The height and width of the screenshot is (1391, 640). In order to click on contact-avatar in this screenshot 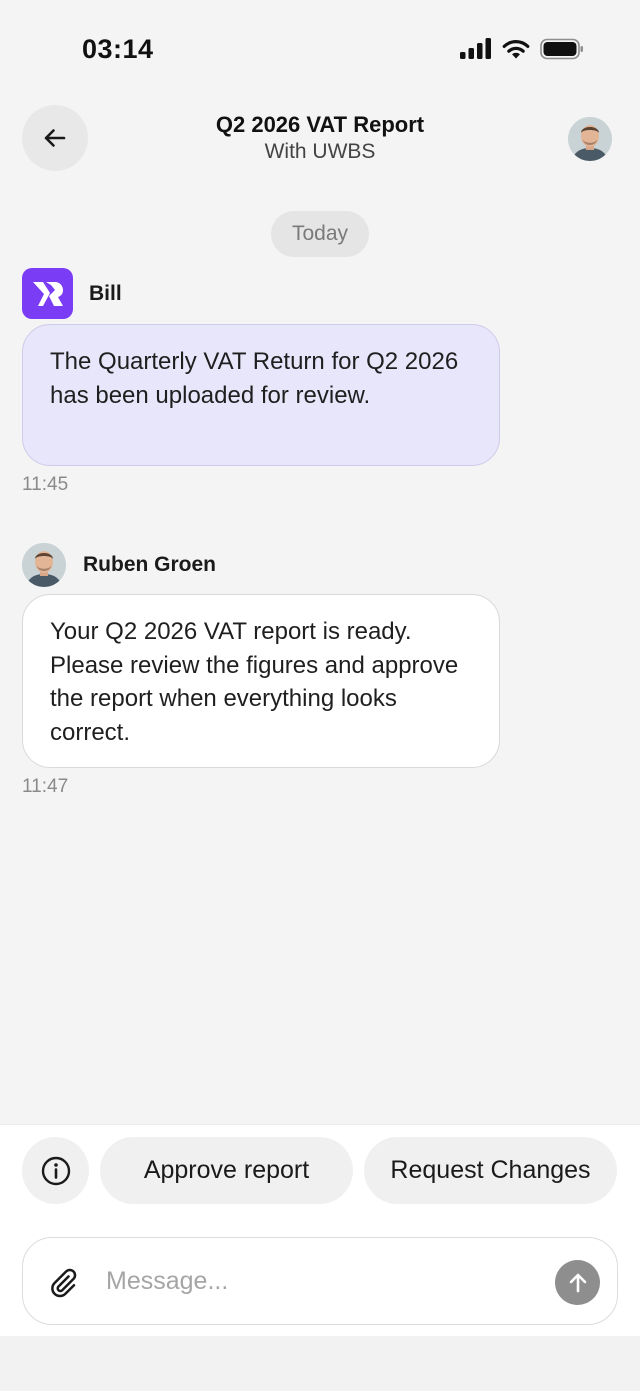, I will do `click(590, 139)`.